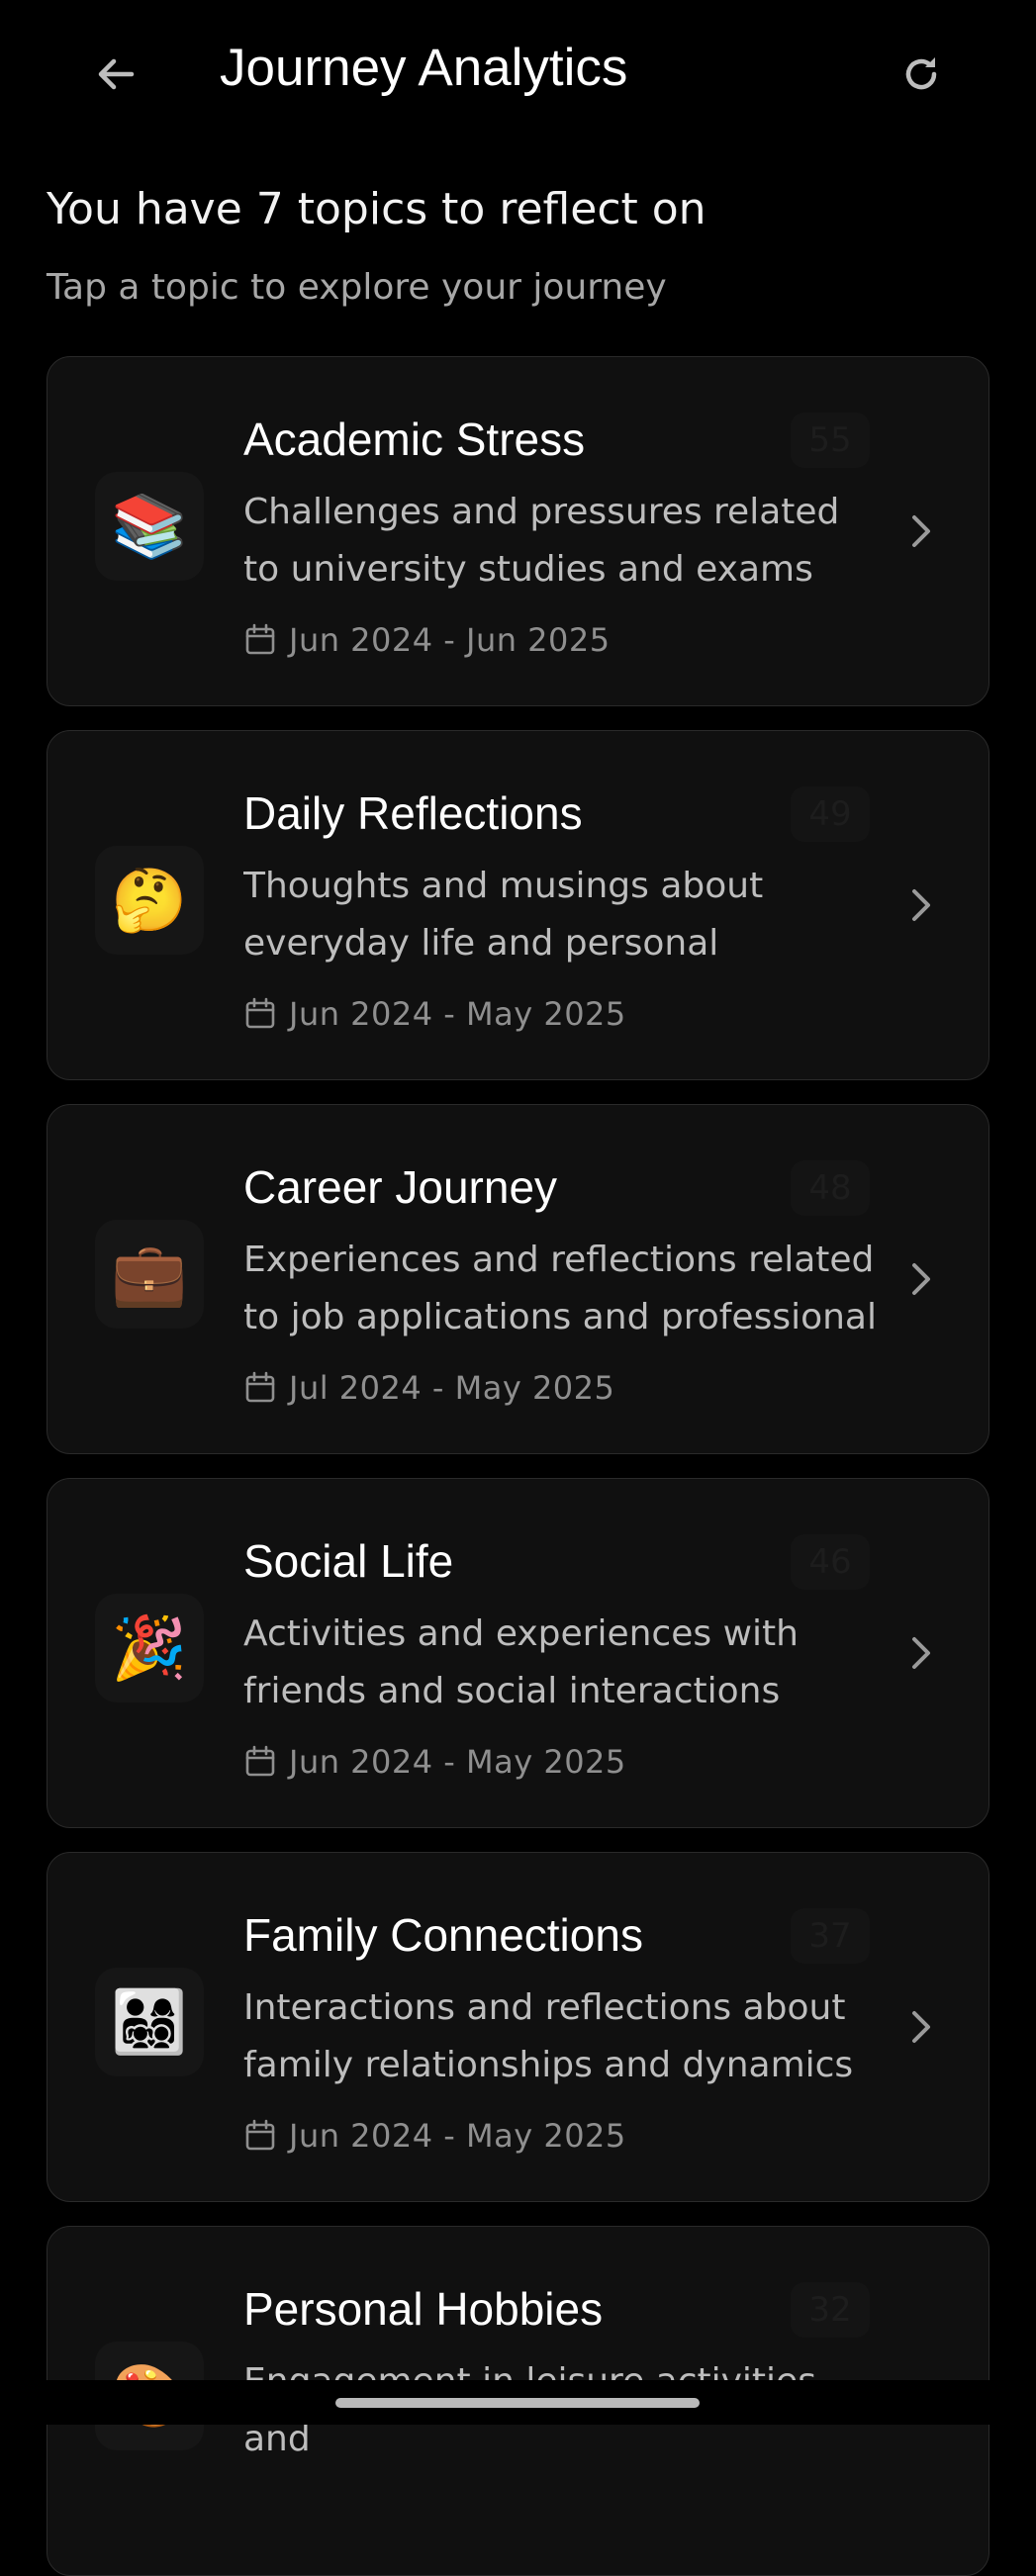 The height and width of the screenshot is (2576, 1036). I want to click on topic-entry-count: 49, so click(830, 814).